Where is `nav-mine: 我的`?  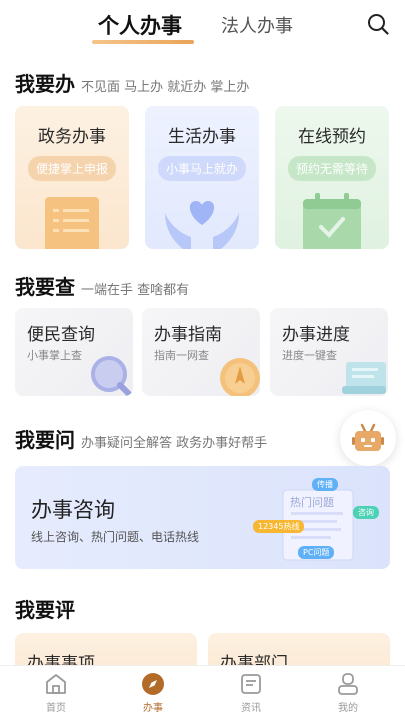 nav-mine: 我的 is located at coordinates (348, 693).